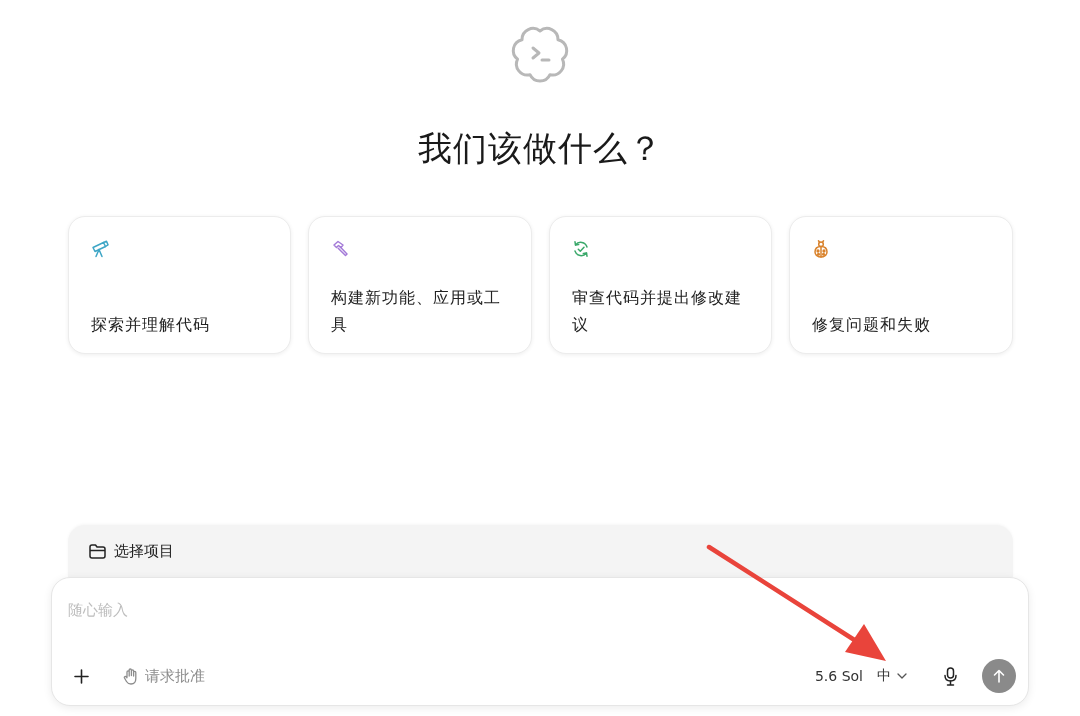 This screenshot has height=716, width=1080. I want to click on approval-mode-button: 请求批准, so click(164, 676).